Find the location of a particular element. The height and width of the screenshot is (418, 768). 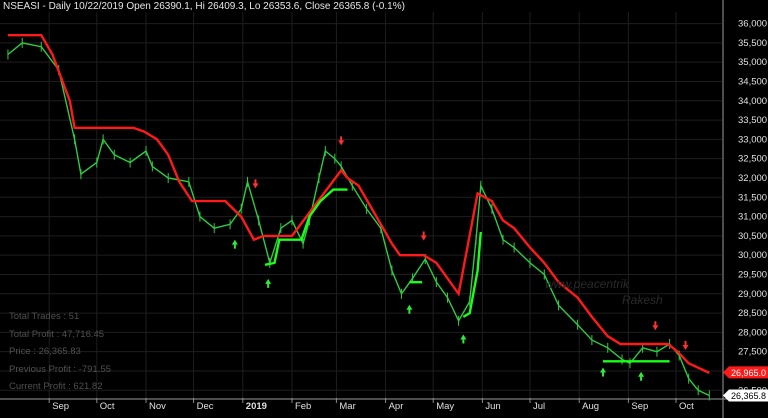

watermark-line2: Rakesh is located at coordinates (642, 300).